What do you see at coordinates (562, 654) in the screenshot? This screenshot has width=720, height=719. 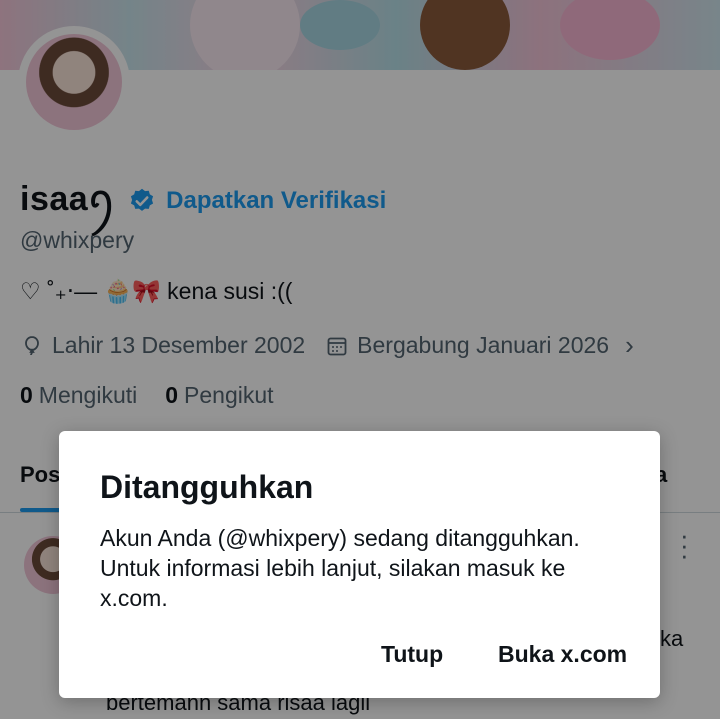 I see `open-x-button: Buka x.com` at bounding box center [562, 654].